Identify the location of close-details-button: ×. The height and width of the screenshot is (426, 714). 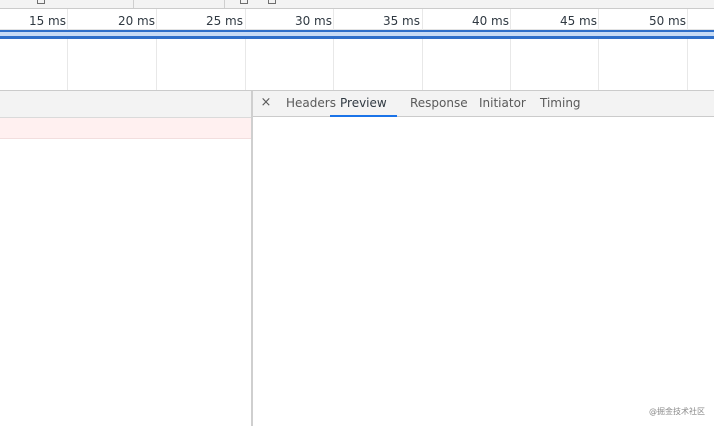
(266, 103).